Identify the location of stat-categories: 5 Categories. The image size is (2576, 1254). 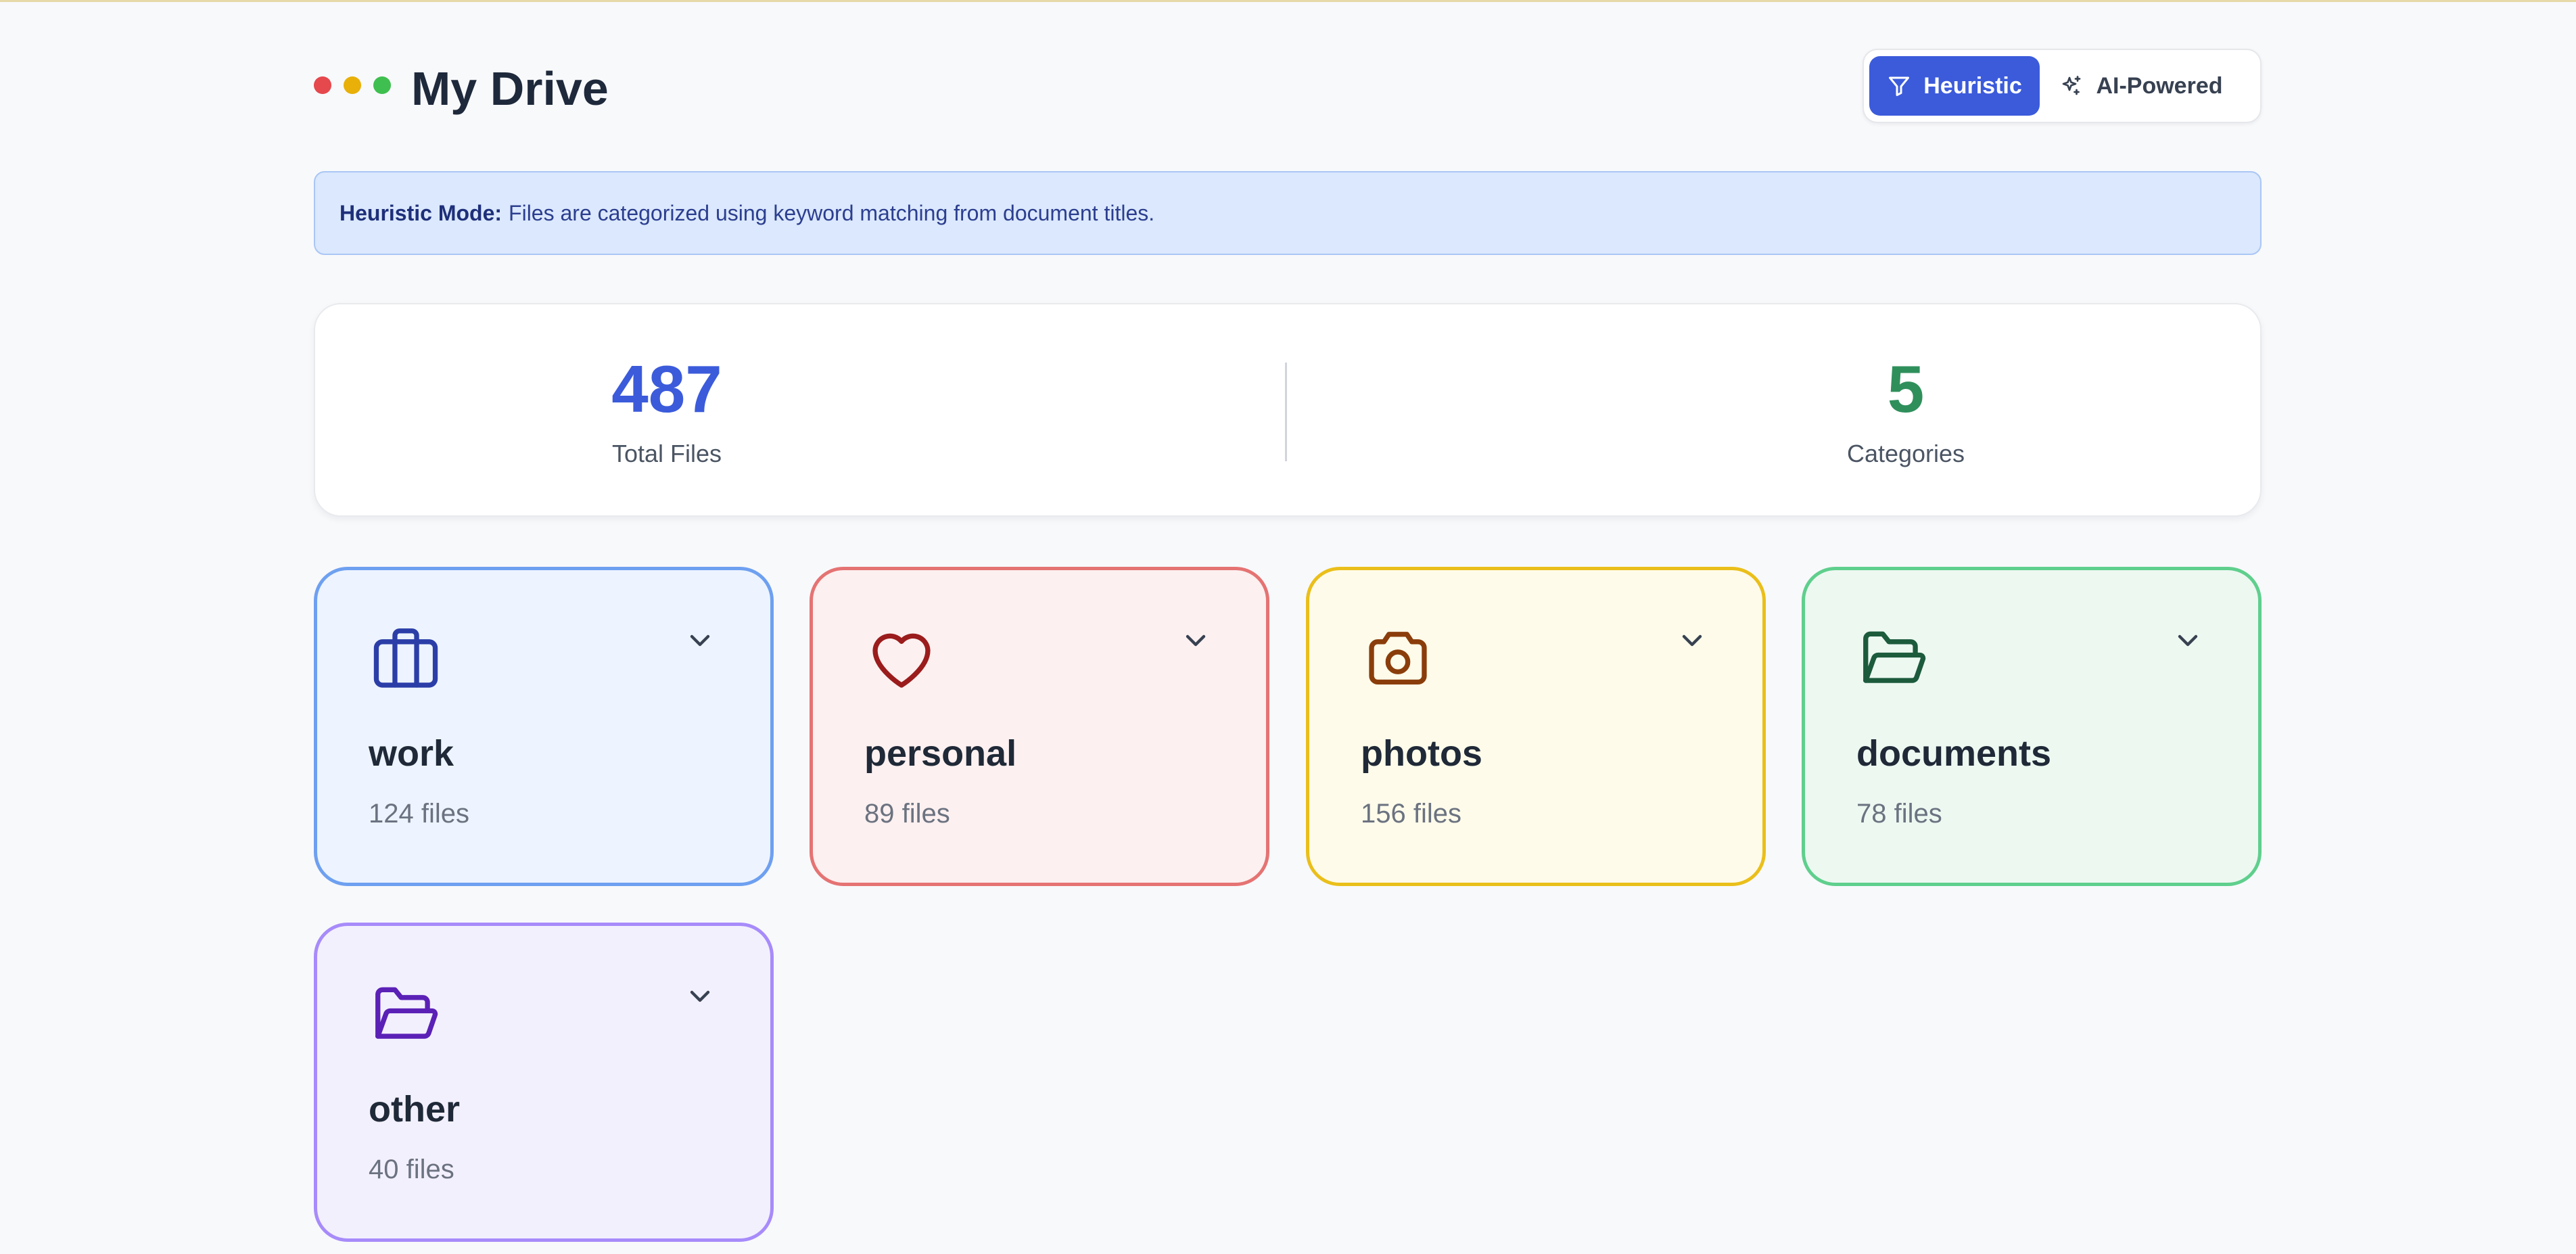
(1906, 410).